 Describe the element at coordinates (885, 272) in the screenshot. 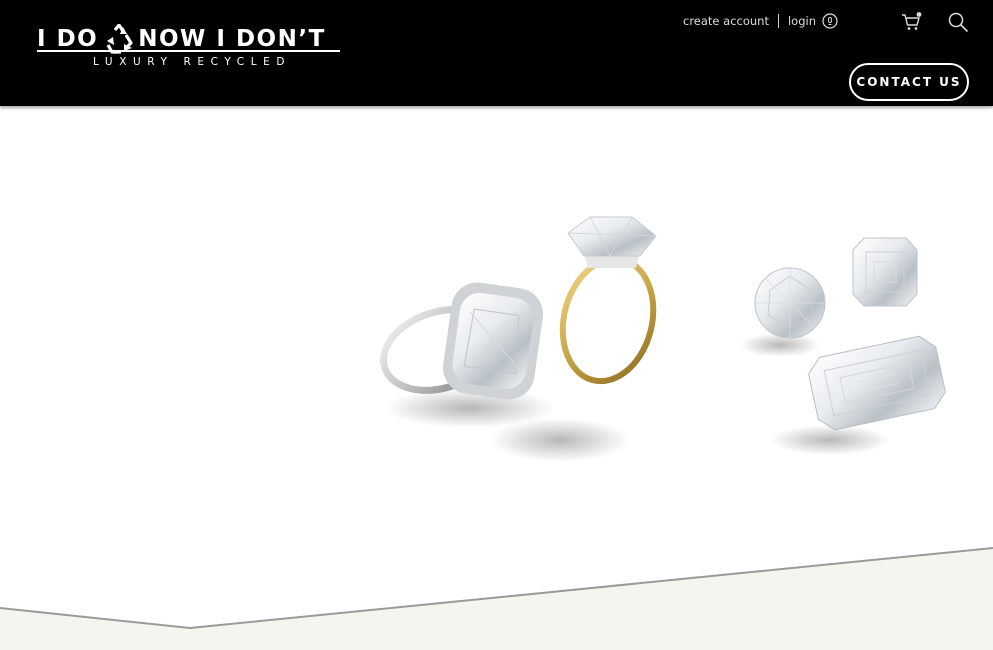

I see `emerald-diamond-small` at that location.